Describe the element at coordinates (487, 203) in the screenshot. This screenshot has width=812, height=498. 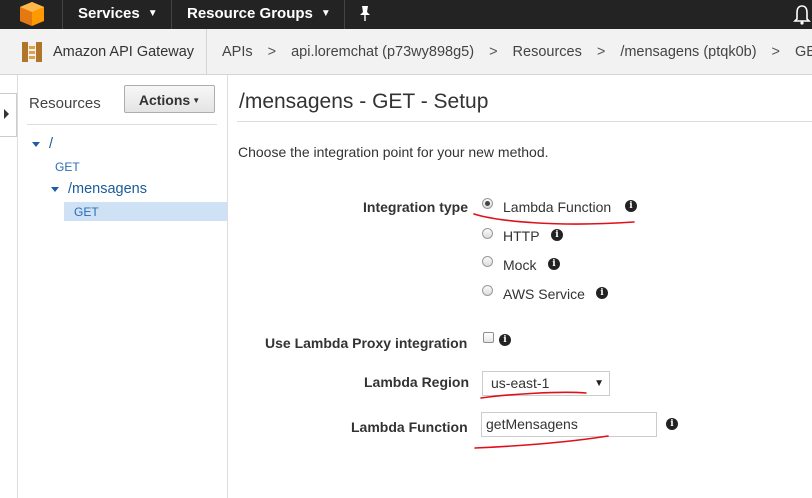
I see `radio-lambda-function` at that location.